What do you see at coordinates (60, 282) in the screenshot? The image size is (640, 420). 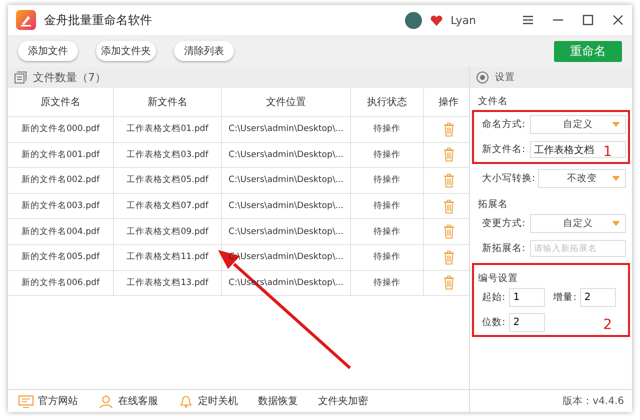 I see `table-cell: 新的文件名006.pdf` at bounding box center [60, 282].